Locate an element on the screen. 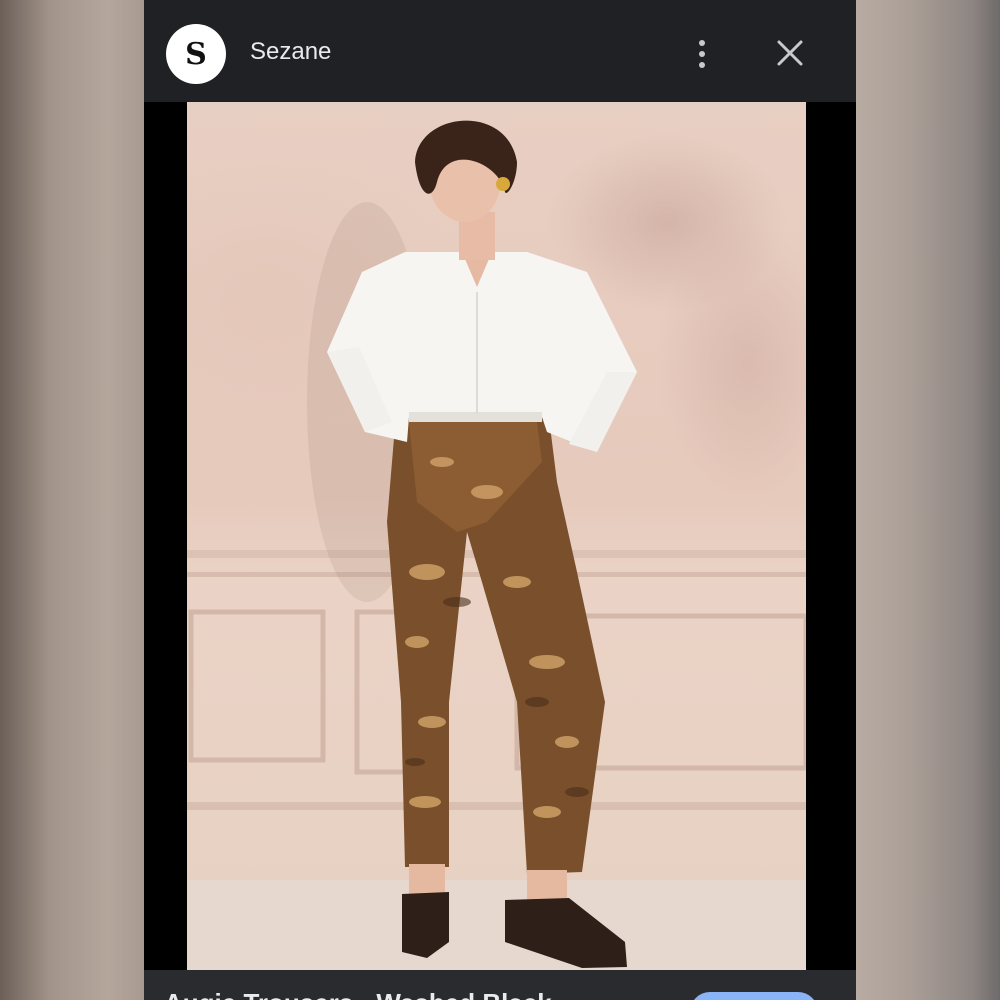 Image resolution: width=1000 pixels, height=1000 pixels. background-right is located at coordinates (928, 500).